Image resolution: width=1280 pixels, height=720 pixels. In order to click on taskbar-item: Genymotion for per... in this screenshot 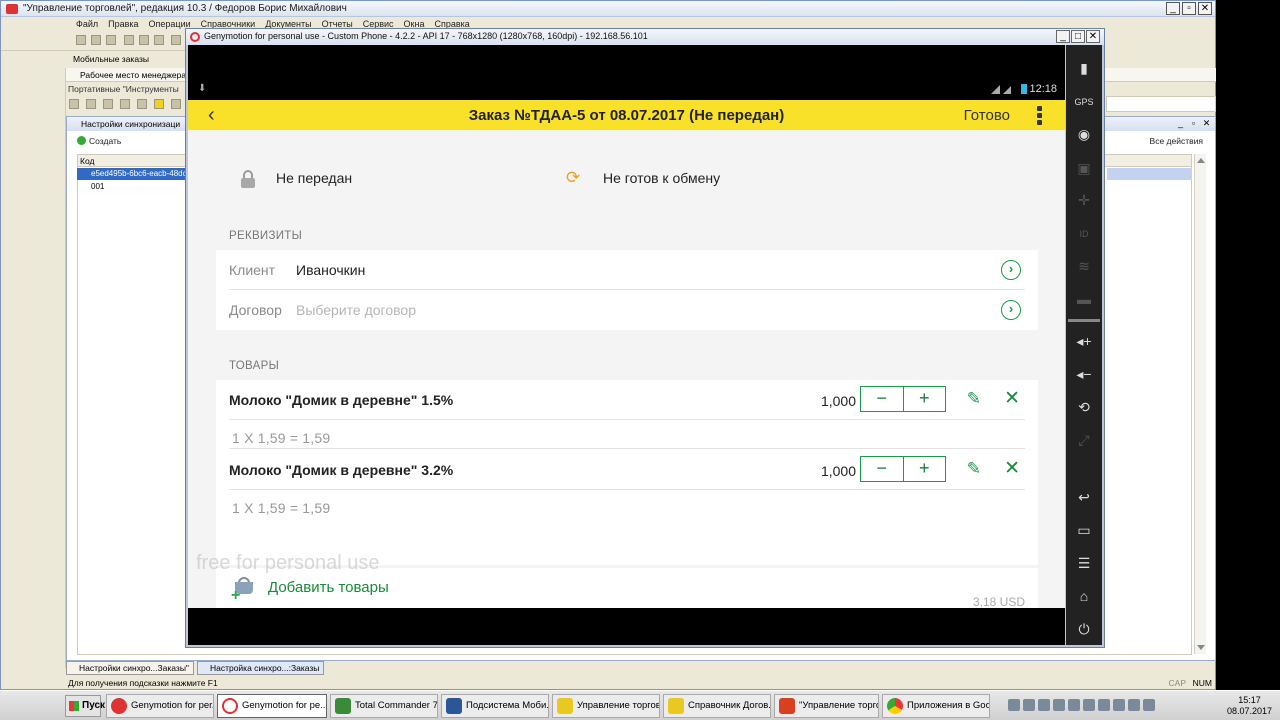, I will do `click(160, 706)`.